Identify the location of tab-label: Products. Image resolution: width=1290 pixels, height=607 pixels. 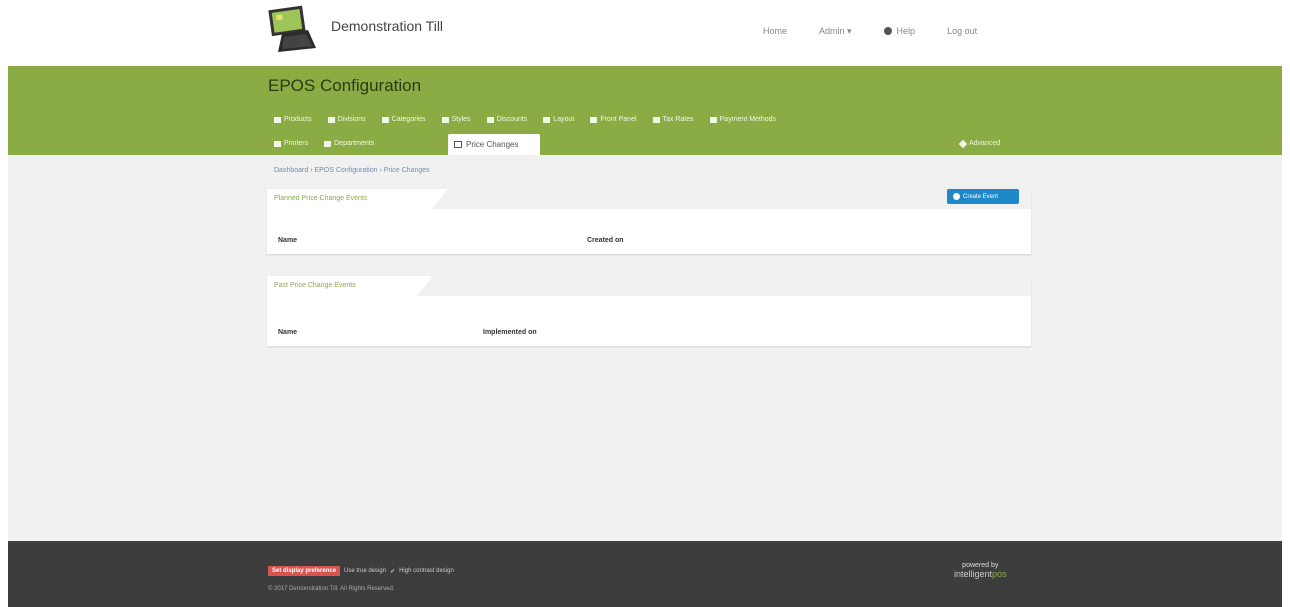
(298, 119).